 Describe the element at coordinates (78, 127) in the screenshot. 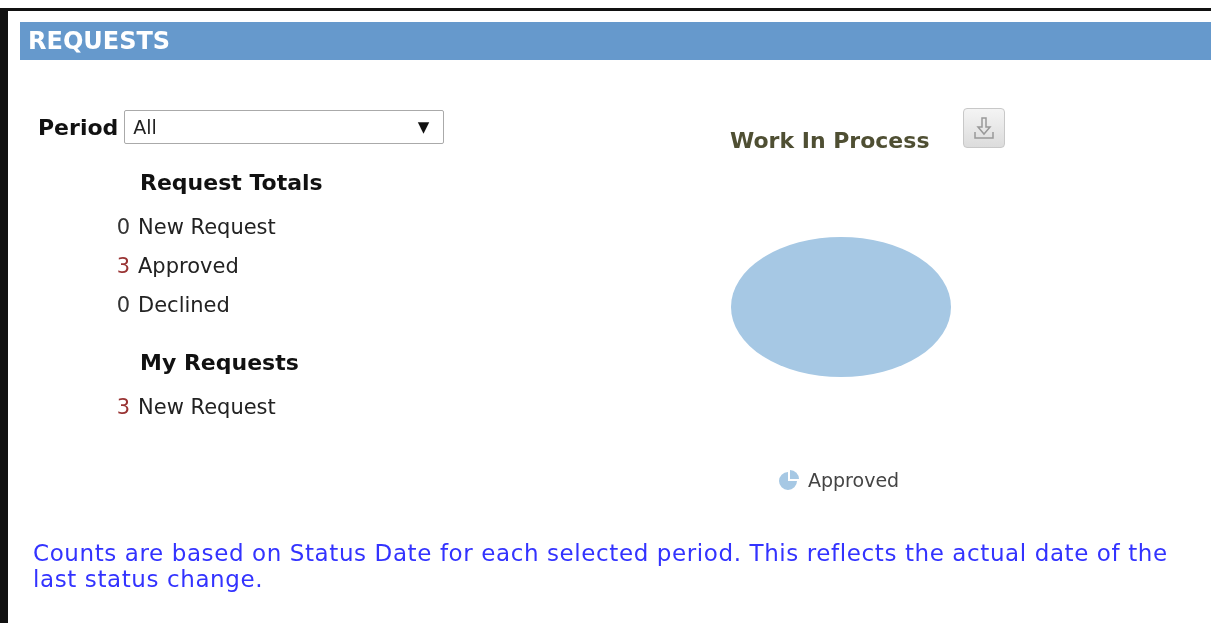

I see `period-label: Period` at that location.